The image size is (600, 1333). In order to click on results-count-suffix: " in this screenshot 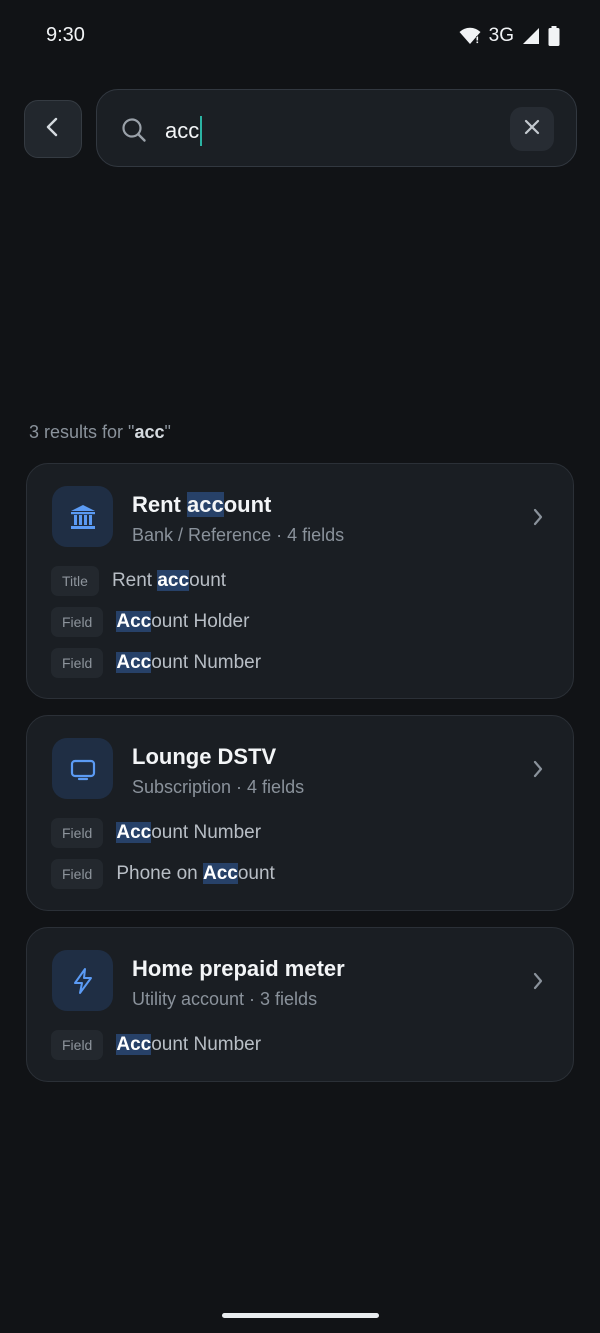, I will do `click(167, 432)`.